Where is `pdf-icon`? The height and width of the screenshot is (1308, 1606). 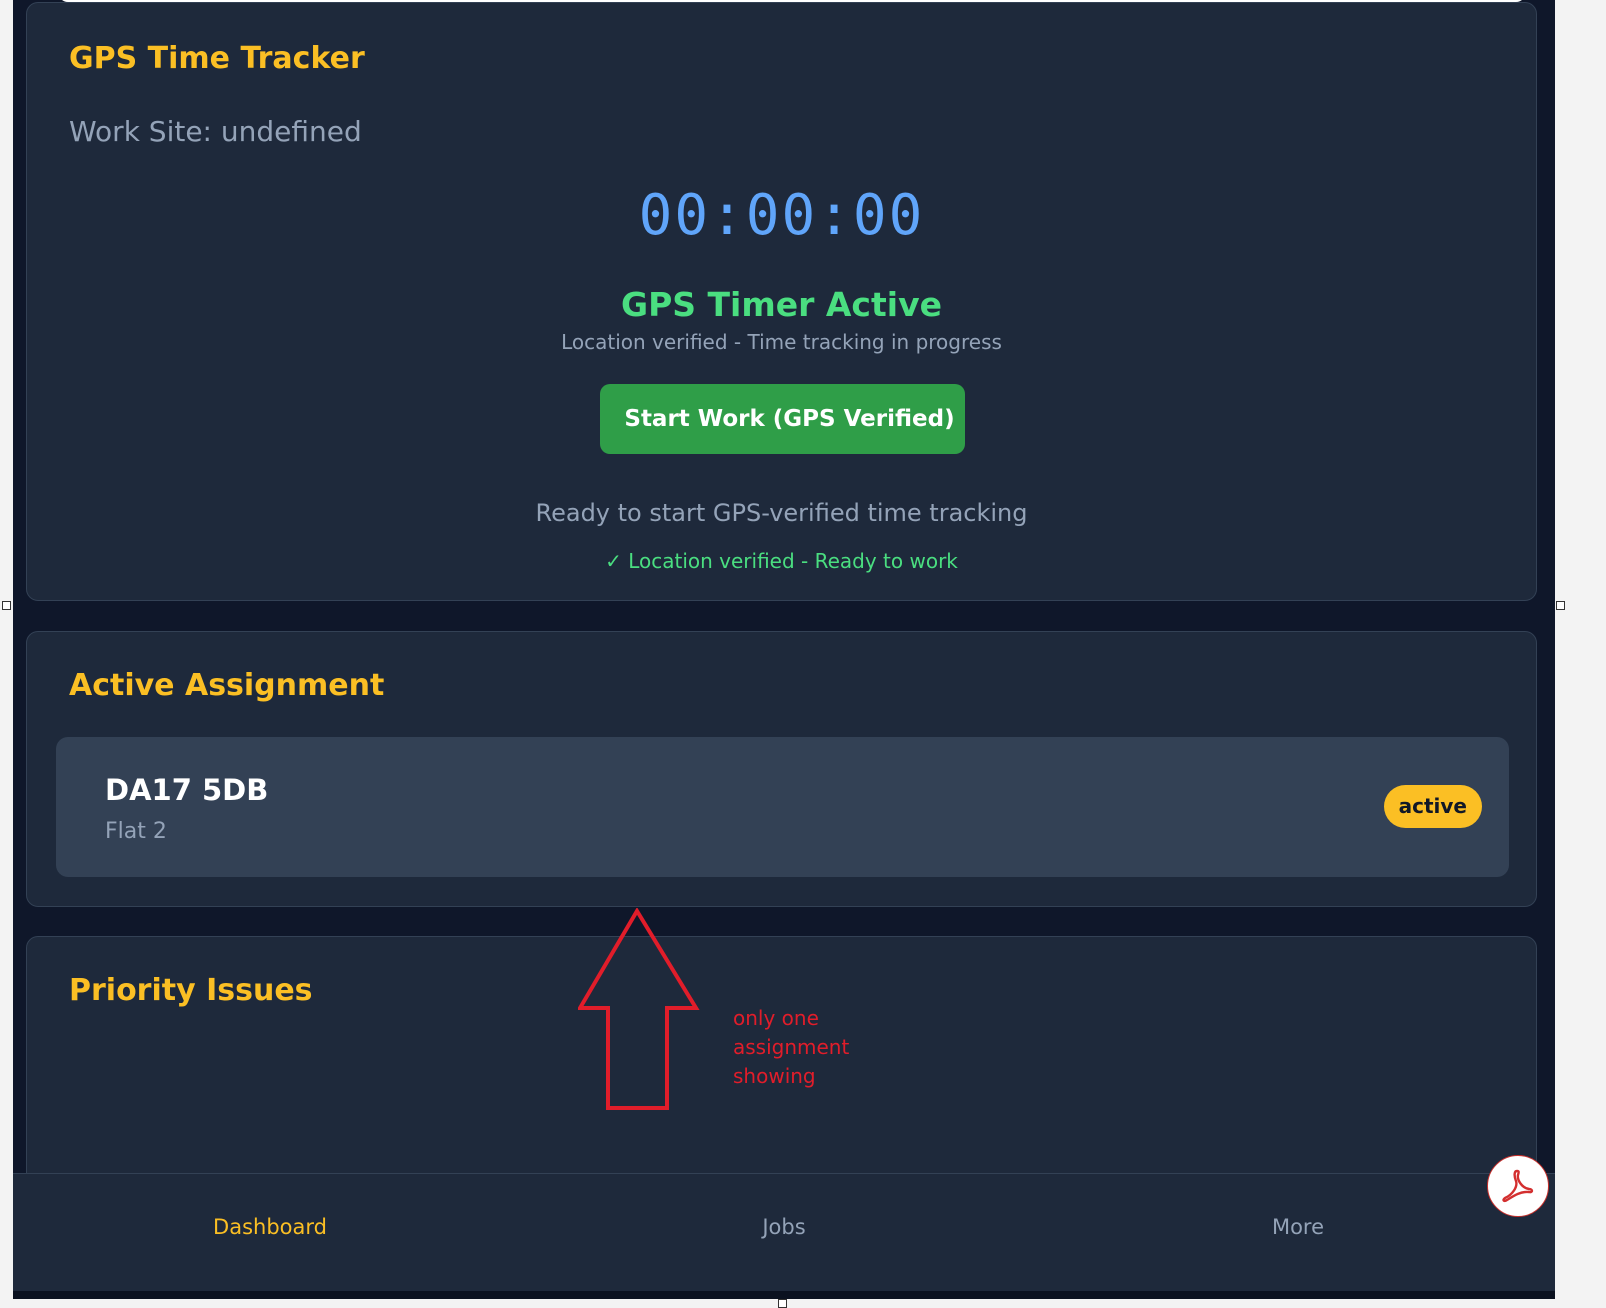 pdf-icon is located at coordinates (1518, 1186).